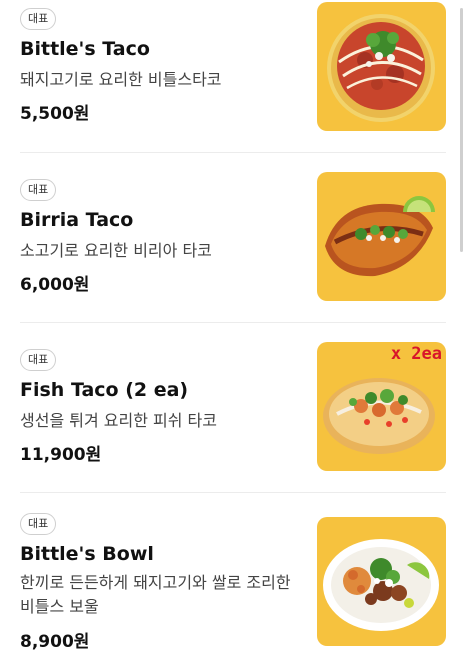 The width and height of the screenshot is (466, 657). I want to click on item-price: 8,900원, so click(55, 642).